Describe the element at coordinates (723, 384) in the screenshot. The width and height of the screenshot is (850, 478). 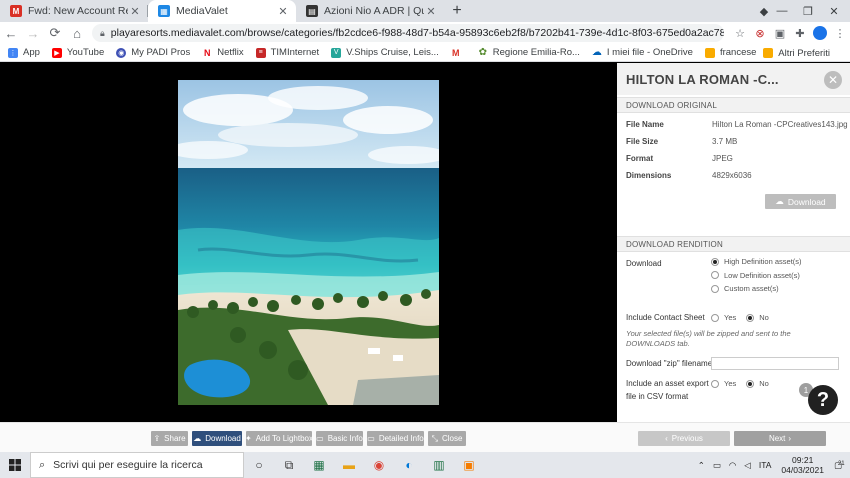
I see `export-yes: Yes` at that location.